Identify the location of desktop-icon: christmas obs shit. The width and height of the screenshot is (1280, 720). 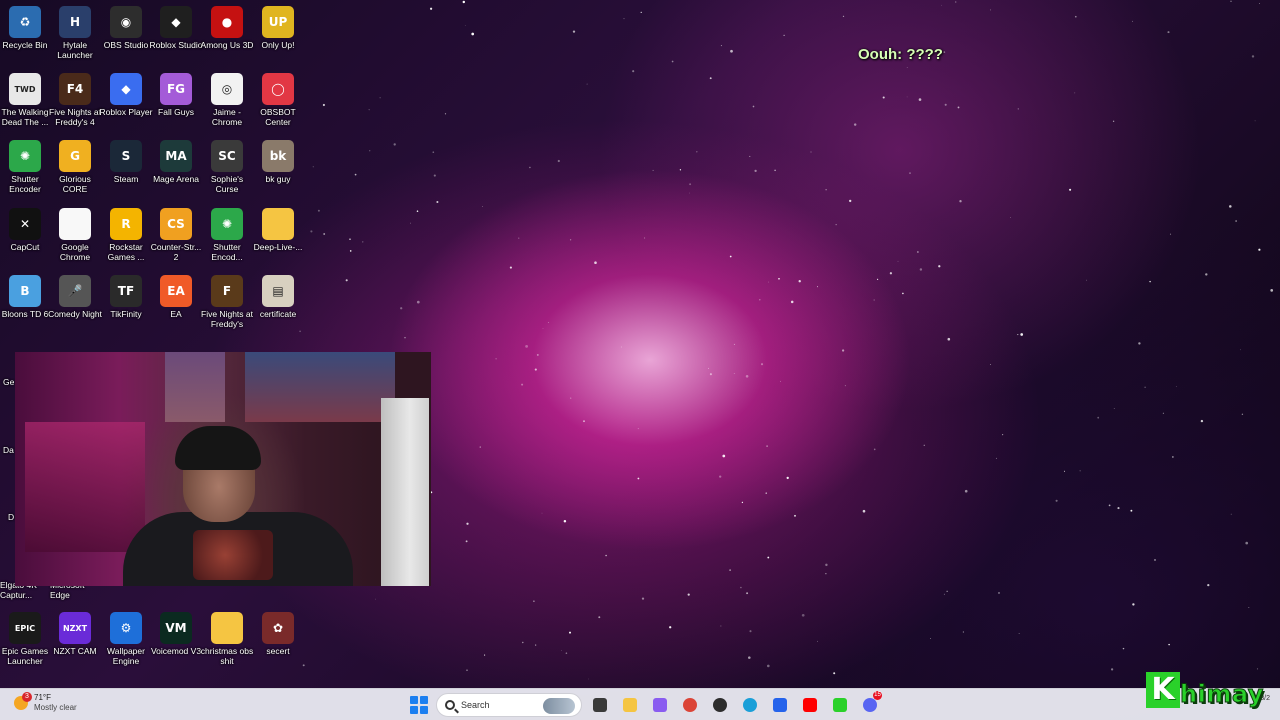
(227, 639).